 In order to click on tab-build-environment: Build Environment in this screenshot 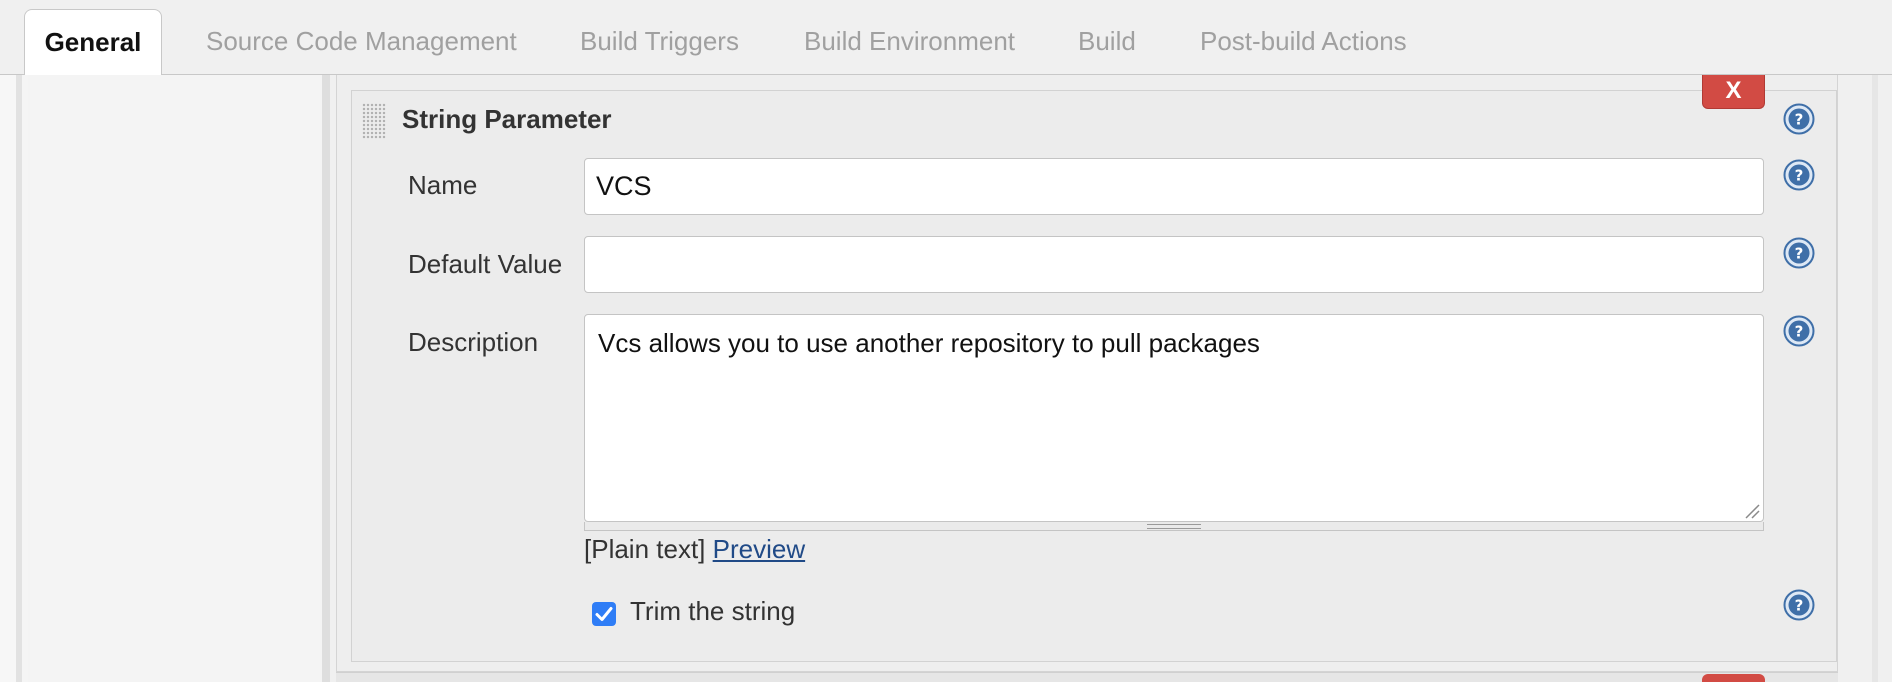, I will do `click(909, 41)`.